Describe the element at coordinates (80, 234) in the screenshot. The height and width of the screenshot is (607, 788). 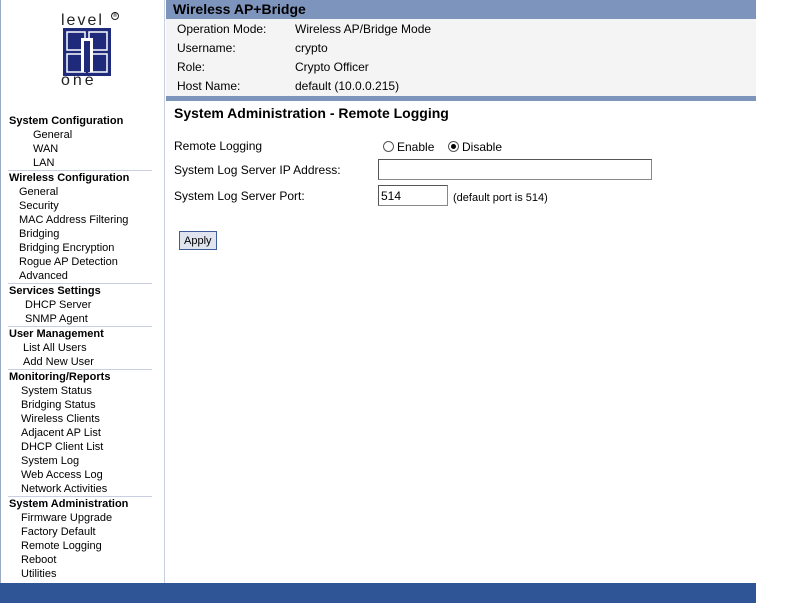
I see `nav-link: Bridging` at that location.